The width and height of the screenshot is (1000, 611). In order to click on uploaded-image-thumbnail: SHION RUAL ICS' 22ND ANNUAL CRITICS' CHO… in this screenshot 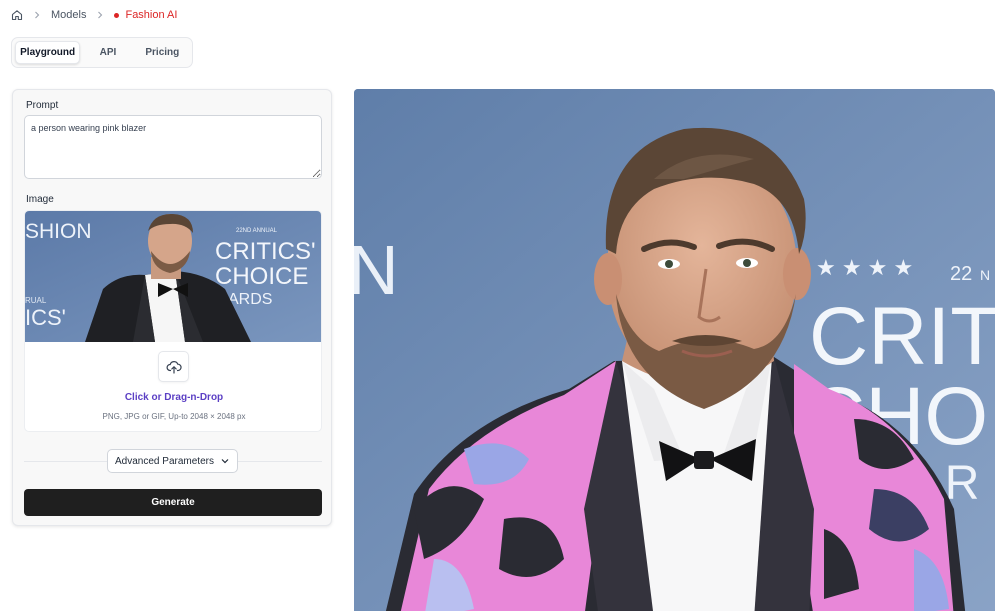, I will do `click(173, 276)`.